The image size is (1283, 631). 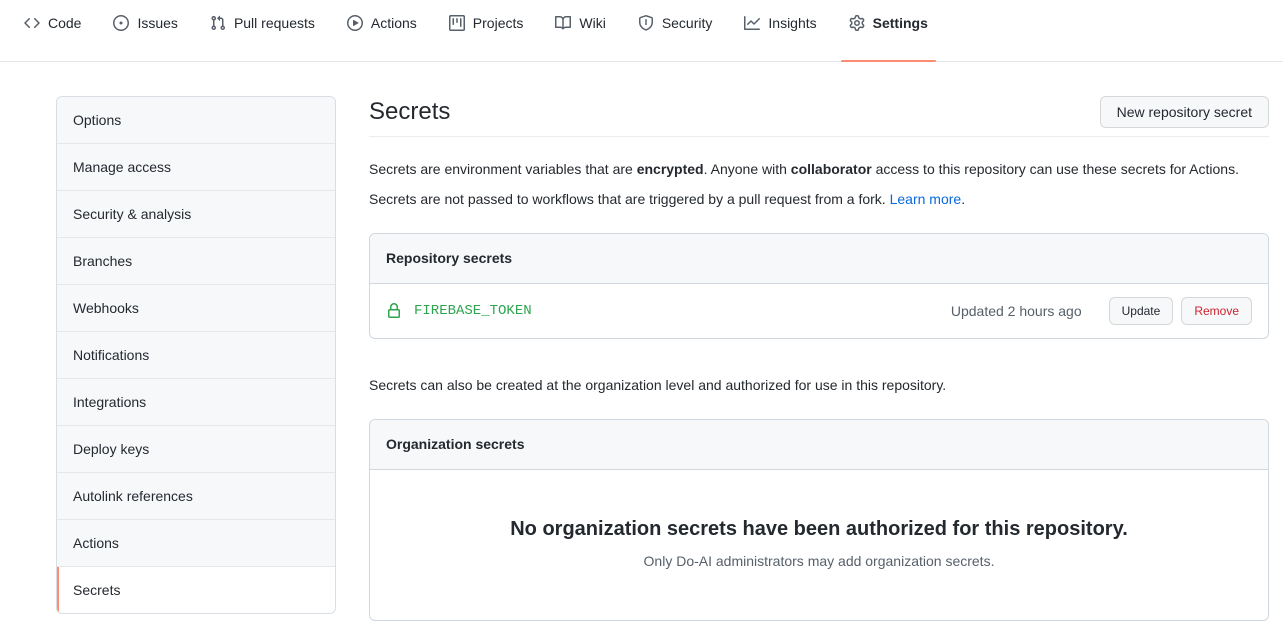 I want to click on nav-tab-issues: Issues, so click(x=145, y=30).